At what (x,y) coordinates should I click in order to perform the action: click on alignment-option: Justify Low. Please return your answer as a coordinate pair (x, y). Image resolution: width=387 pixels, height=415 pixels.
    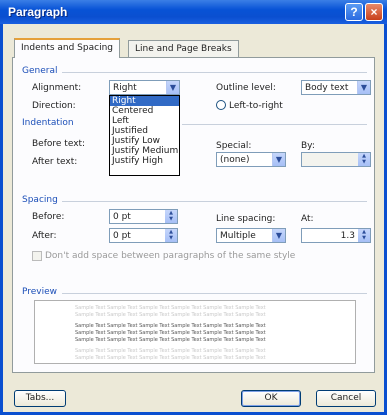
    Looking at the image, I should click on (144, 141).